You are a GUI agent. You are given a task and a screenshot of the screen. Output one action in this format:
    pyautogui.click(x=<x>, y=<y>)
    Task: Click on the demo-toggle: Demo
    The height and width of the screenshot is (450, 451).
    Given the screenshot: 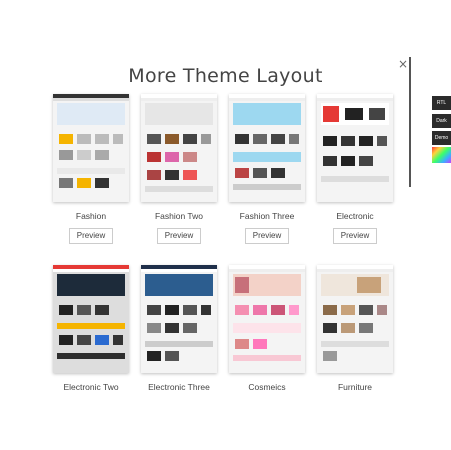 What is the action you would take?
    pyautogui.click(x=441, y=138)
    